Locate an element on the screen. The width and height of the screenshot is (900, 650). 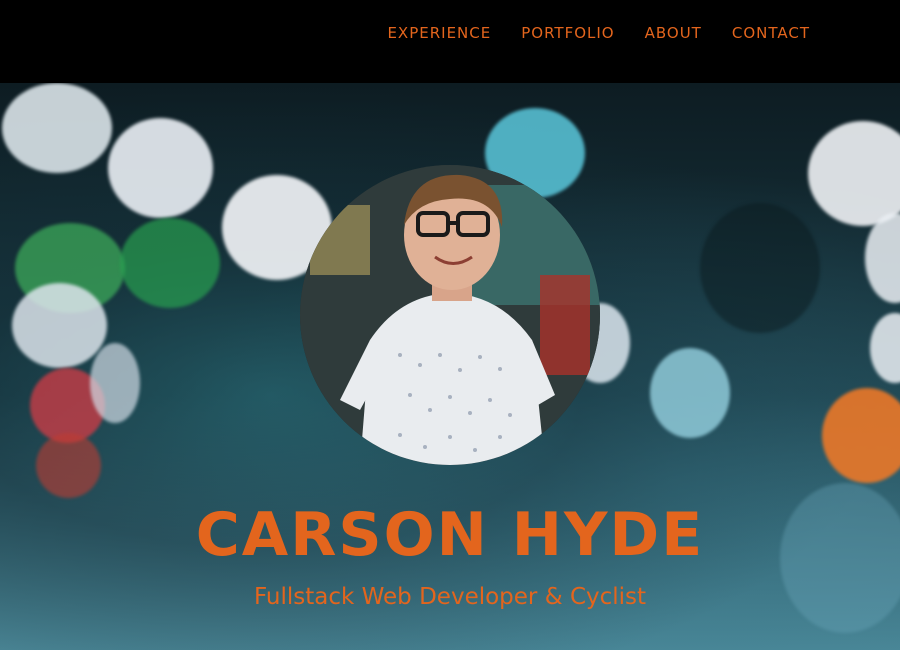
nav-links: EXPERIENCE PORTFOLIO ABOUT CONTACT is located at coordinates (598, 33).